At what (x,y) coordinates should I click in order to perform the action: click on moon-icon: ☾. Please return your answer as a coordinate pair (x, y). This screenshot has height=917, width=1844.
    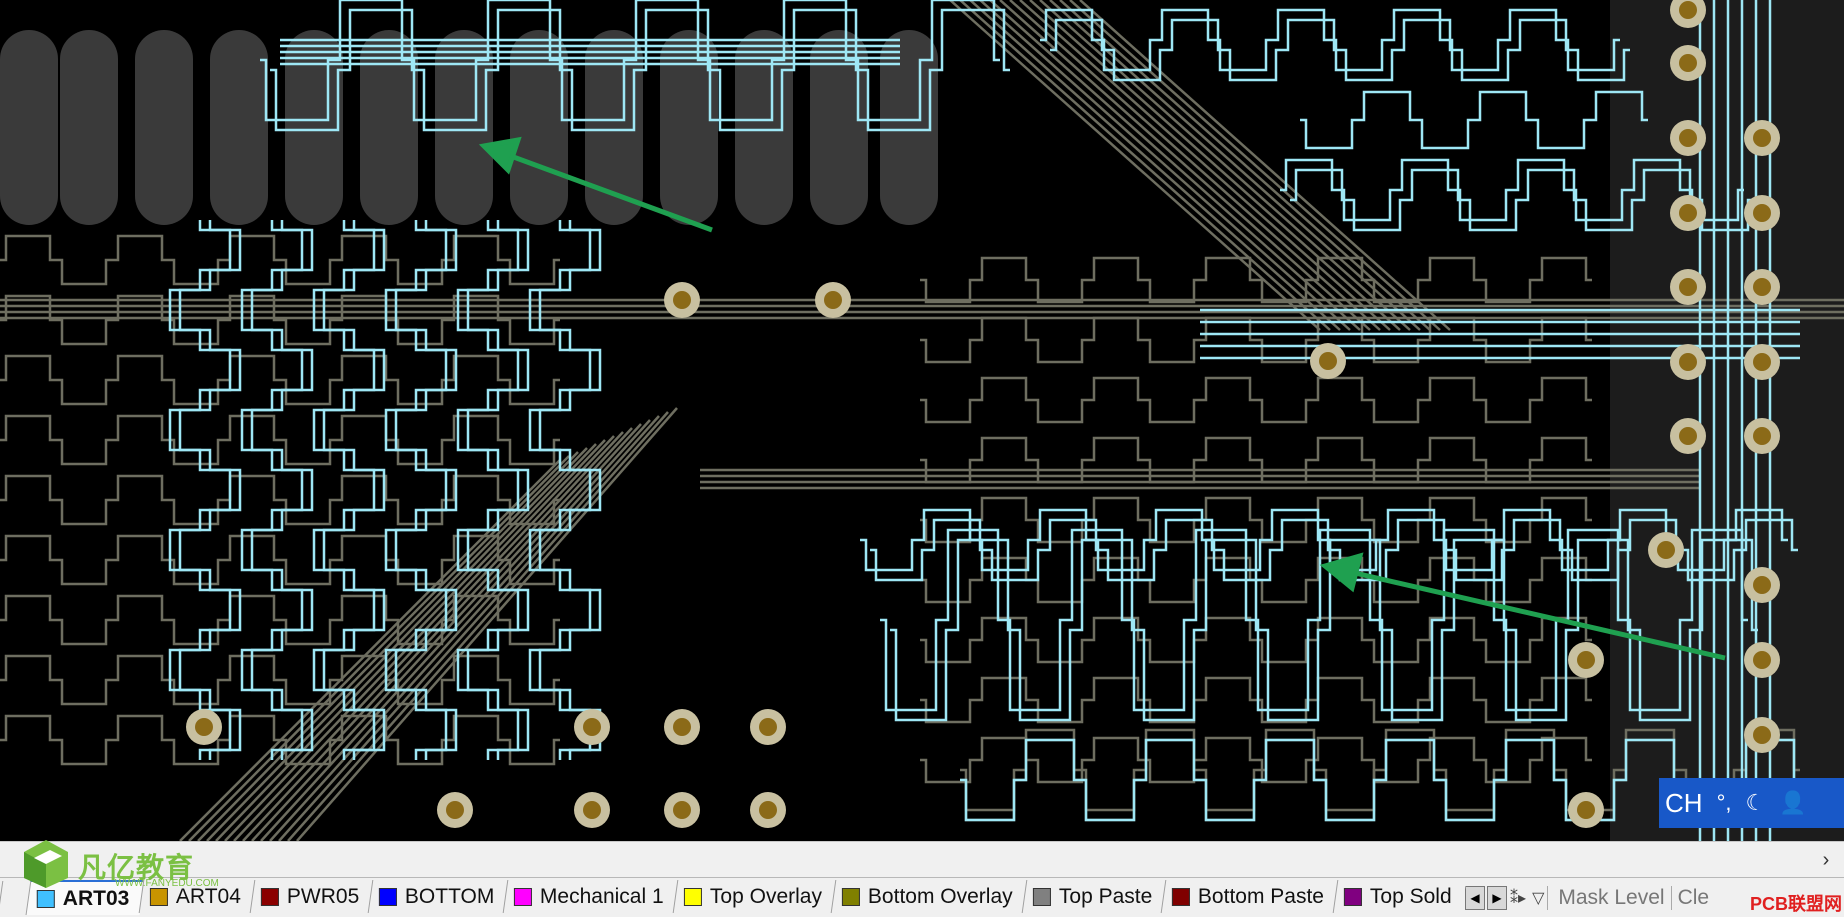
    Looking at the image, I should click on (1755, 803).